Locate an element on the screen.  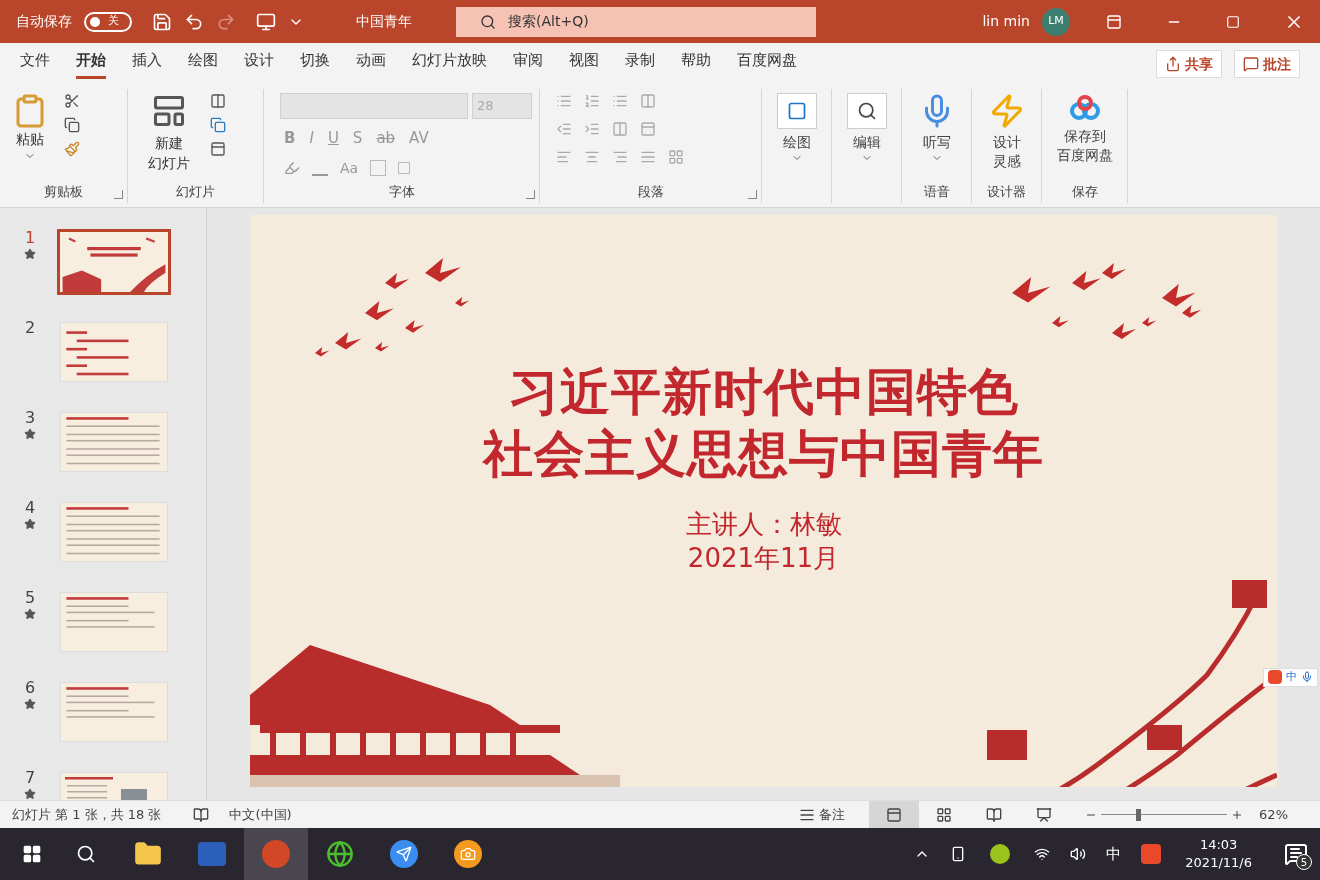
menu-tab: 录制 is located at coordinates (640, 64).